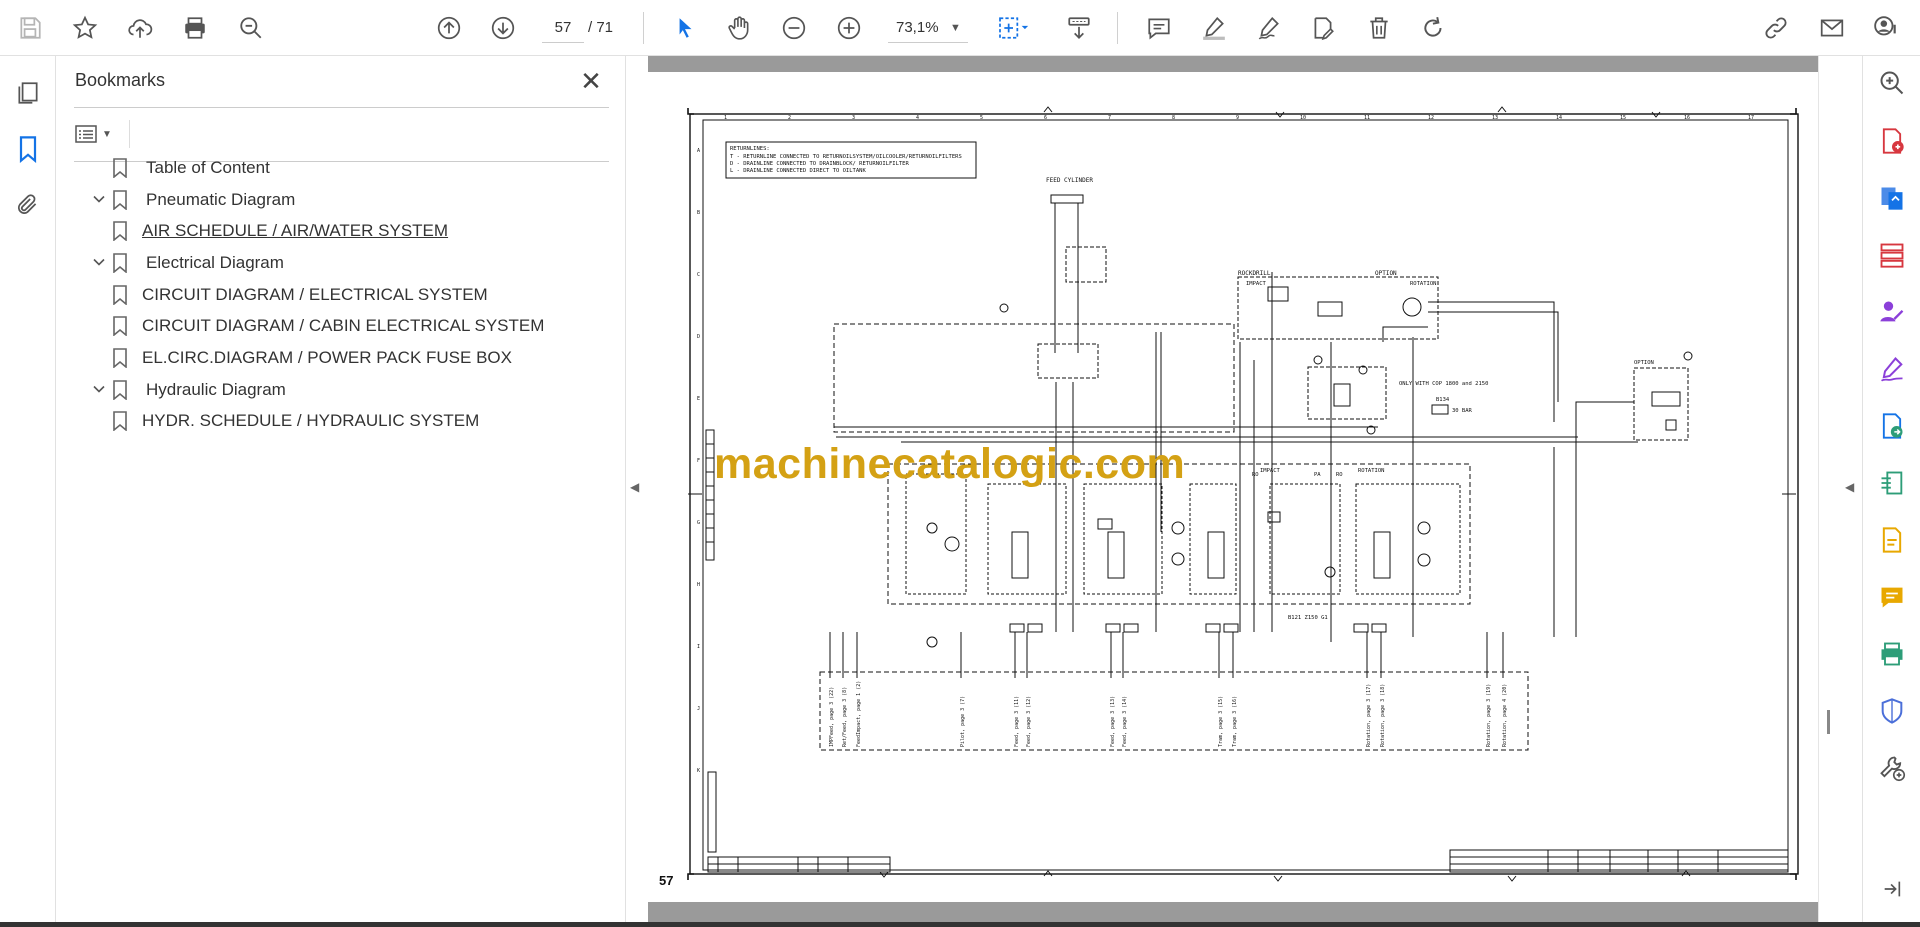 The height and width of the screenshot is (927, 1920). I want to click on bookmark-item: HYDR. SCHEDULE / HYDRAULIC SYSTEM, so click(295, 421).